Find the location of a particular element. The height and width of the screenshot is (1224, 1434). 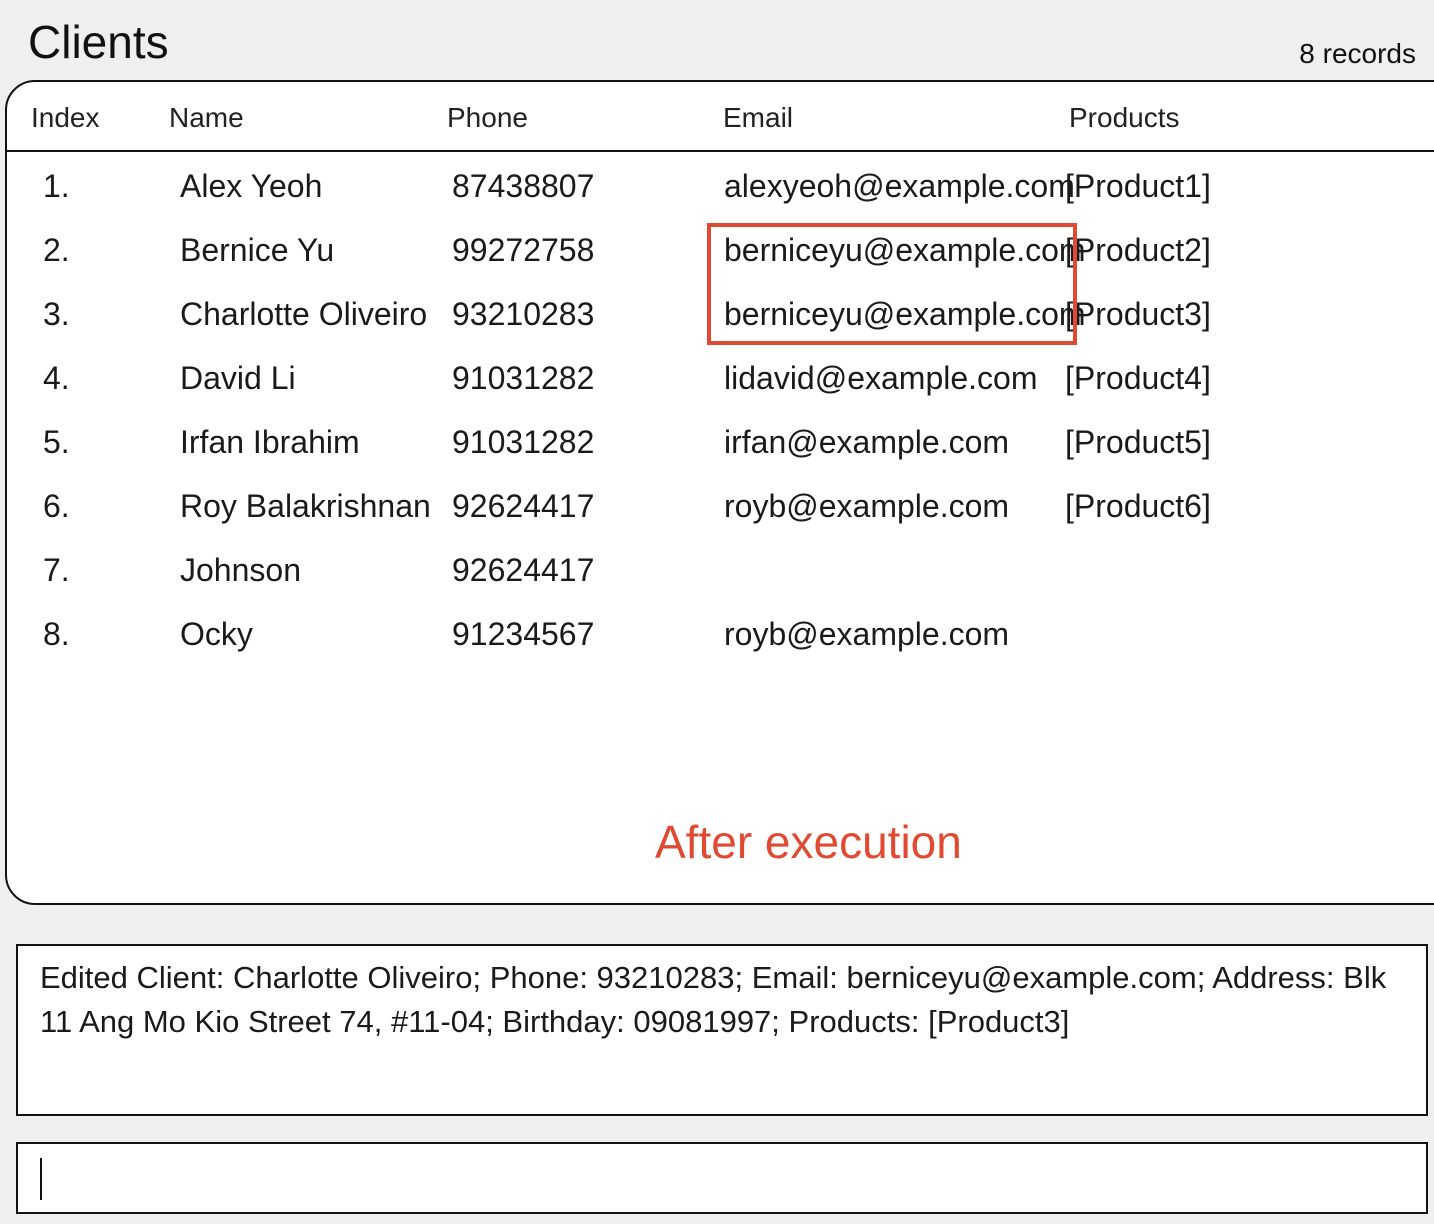

cell-name: Alex Yeoh is located at coordinates (251, 186).